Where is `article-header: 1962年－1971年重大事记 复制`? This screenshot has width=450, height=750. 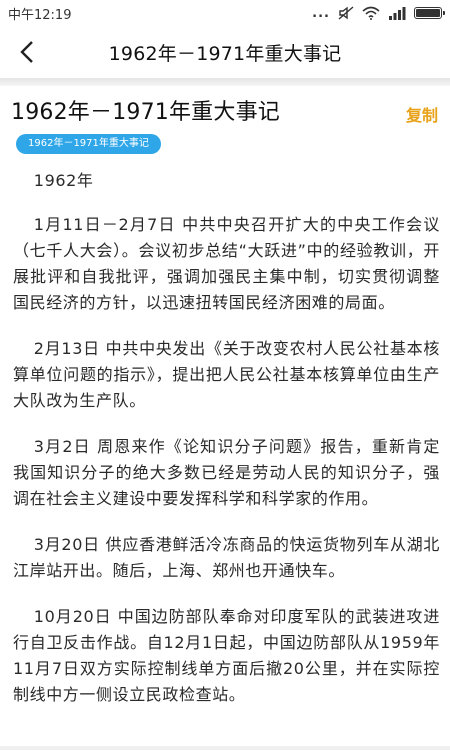 article-header: 1962年－1971年重大事记 复制 is located at coordinates (225, 108).